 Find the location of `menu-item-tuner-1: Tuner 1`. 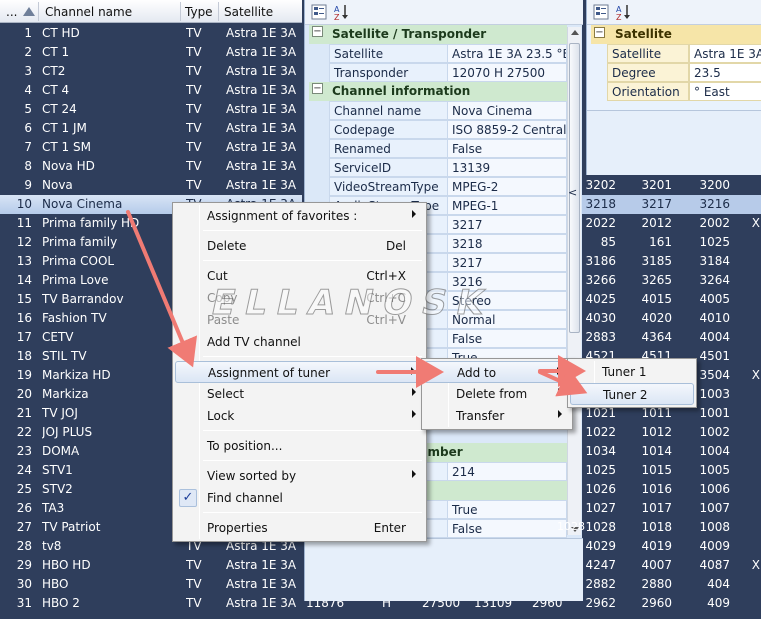

menu-item-tuner-1: Tuner 1 is located at coordinates (632, 372).